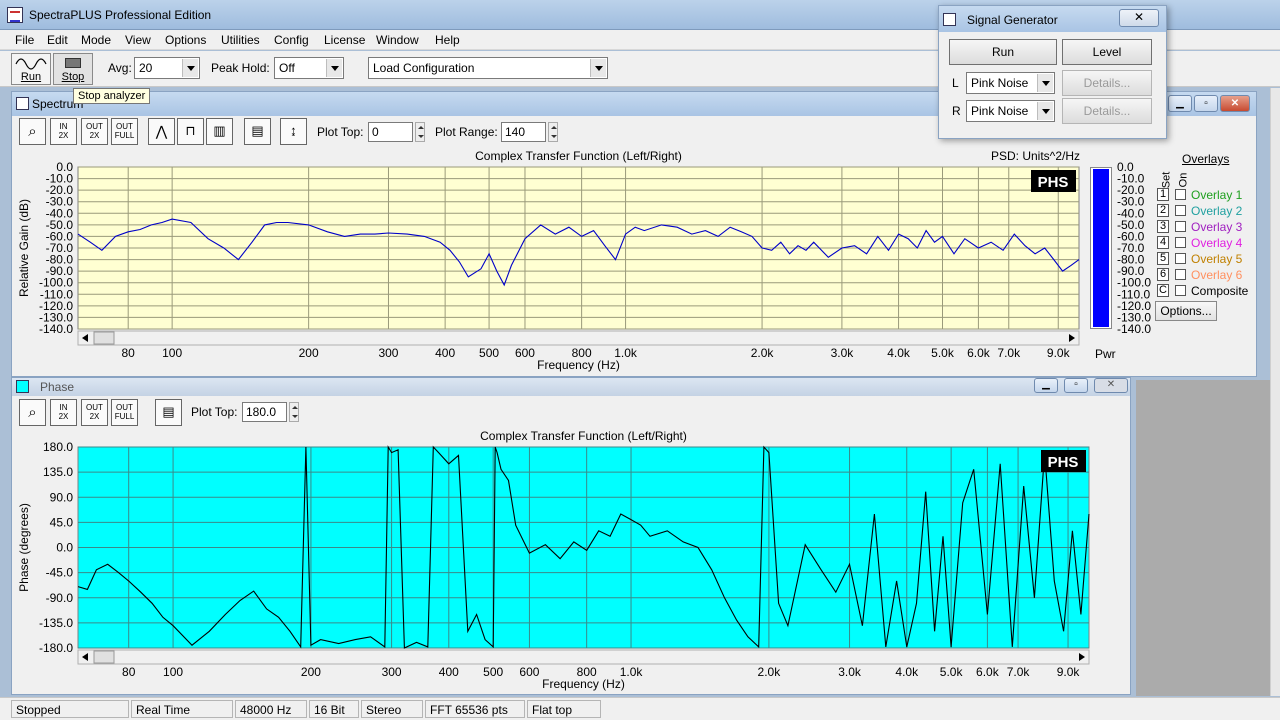  What do you see at coordinates (1105, 354) in the screenshot?
I see `power-label: Pwr` at bounding box center [1105, 354].